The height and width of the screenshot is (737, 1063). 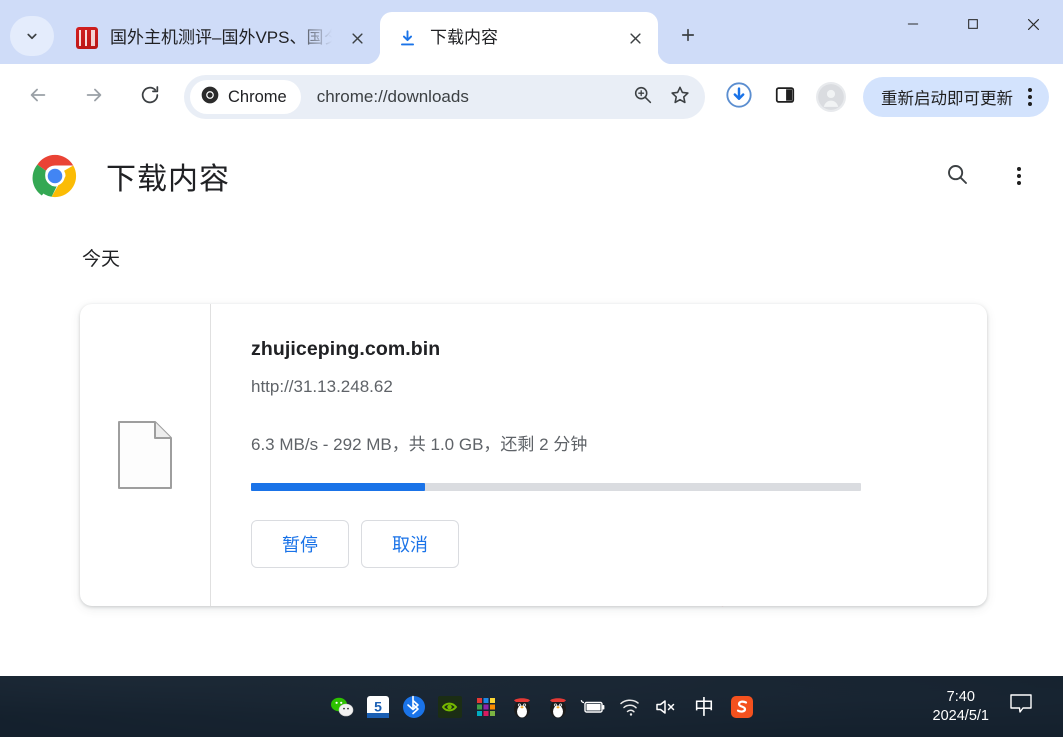 I want to click on back-button, so click(x=38, y=97).